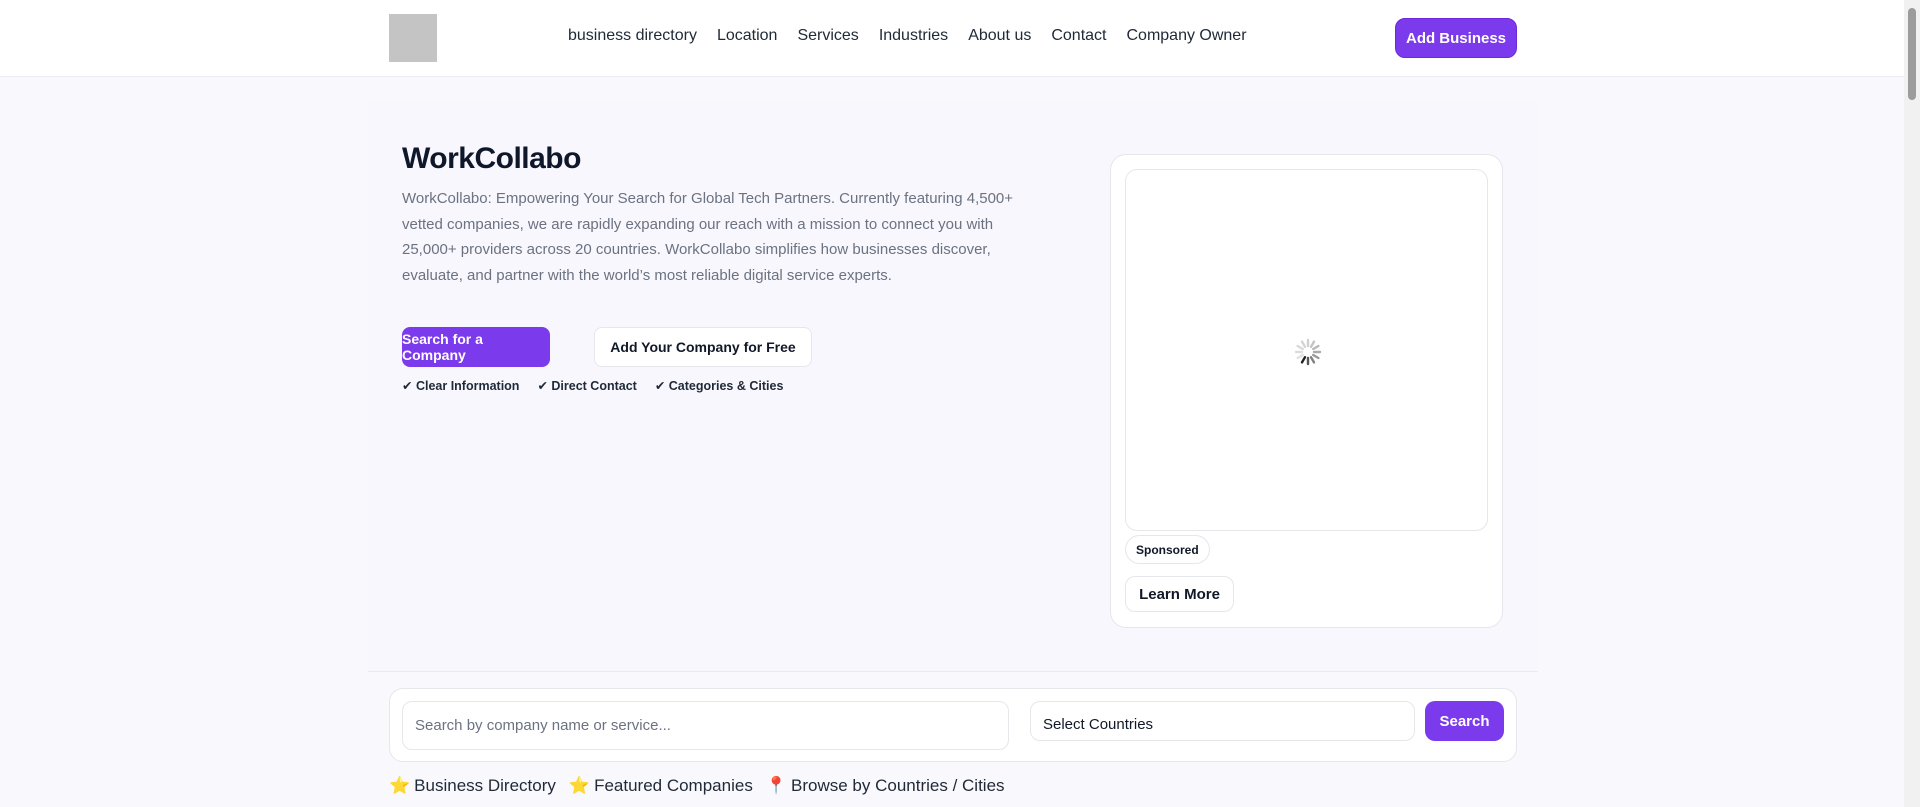 The image size is (1920, 807). What do you see at coordinates (1456, 38) in the screenshot?
I see `add-business-button: Add Business` at bounding box center [1456, 38].